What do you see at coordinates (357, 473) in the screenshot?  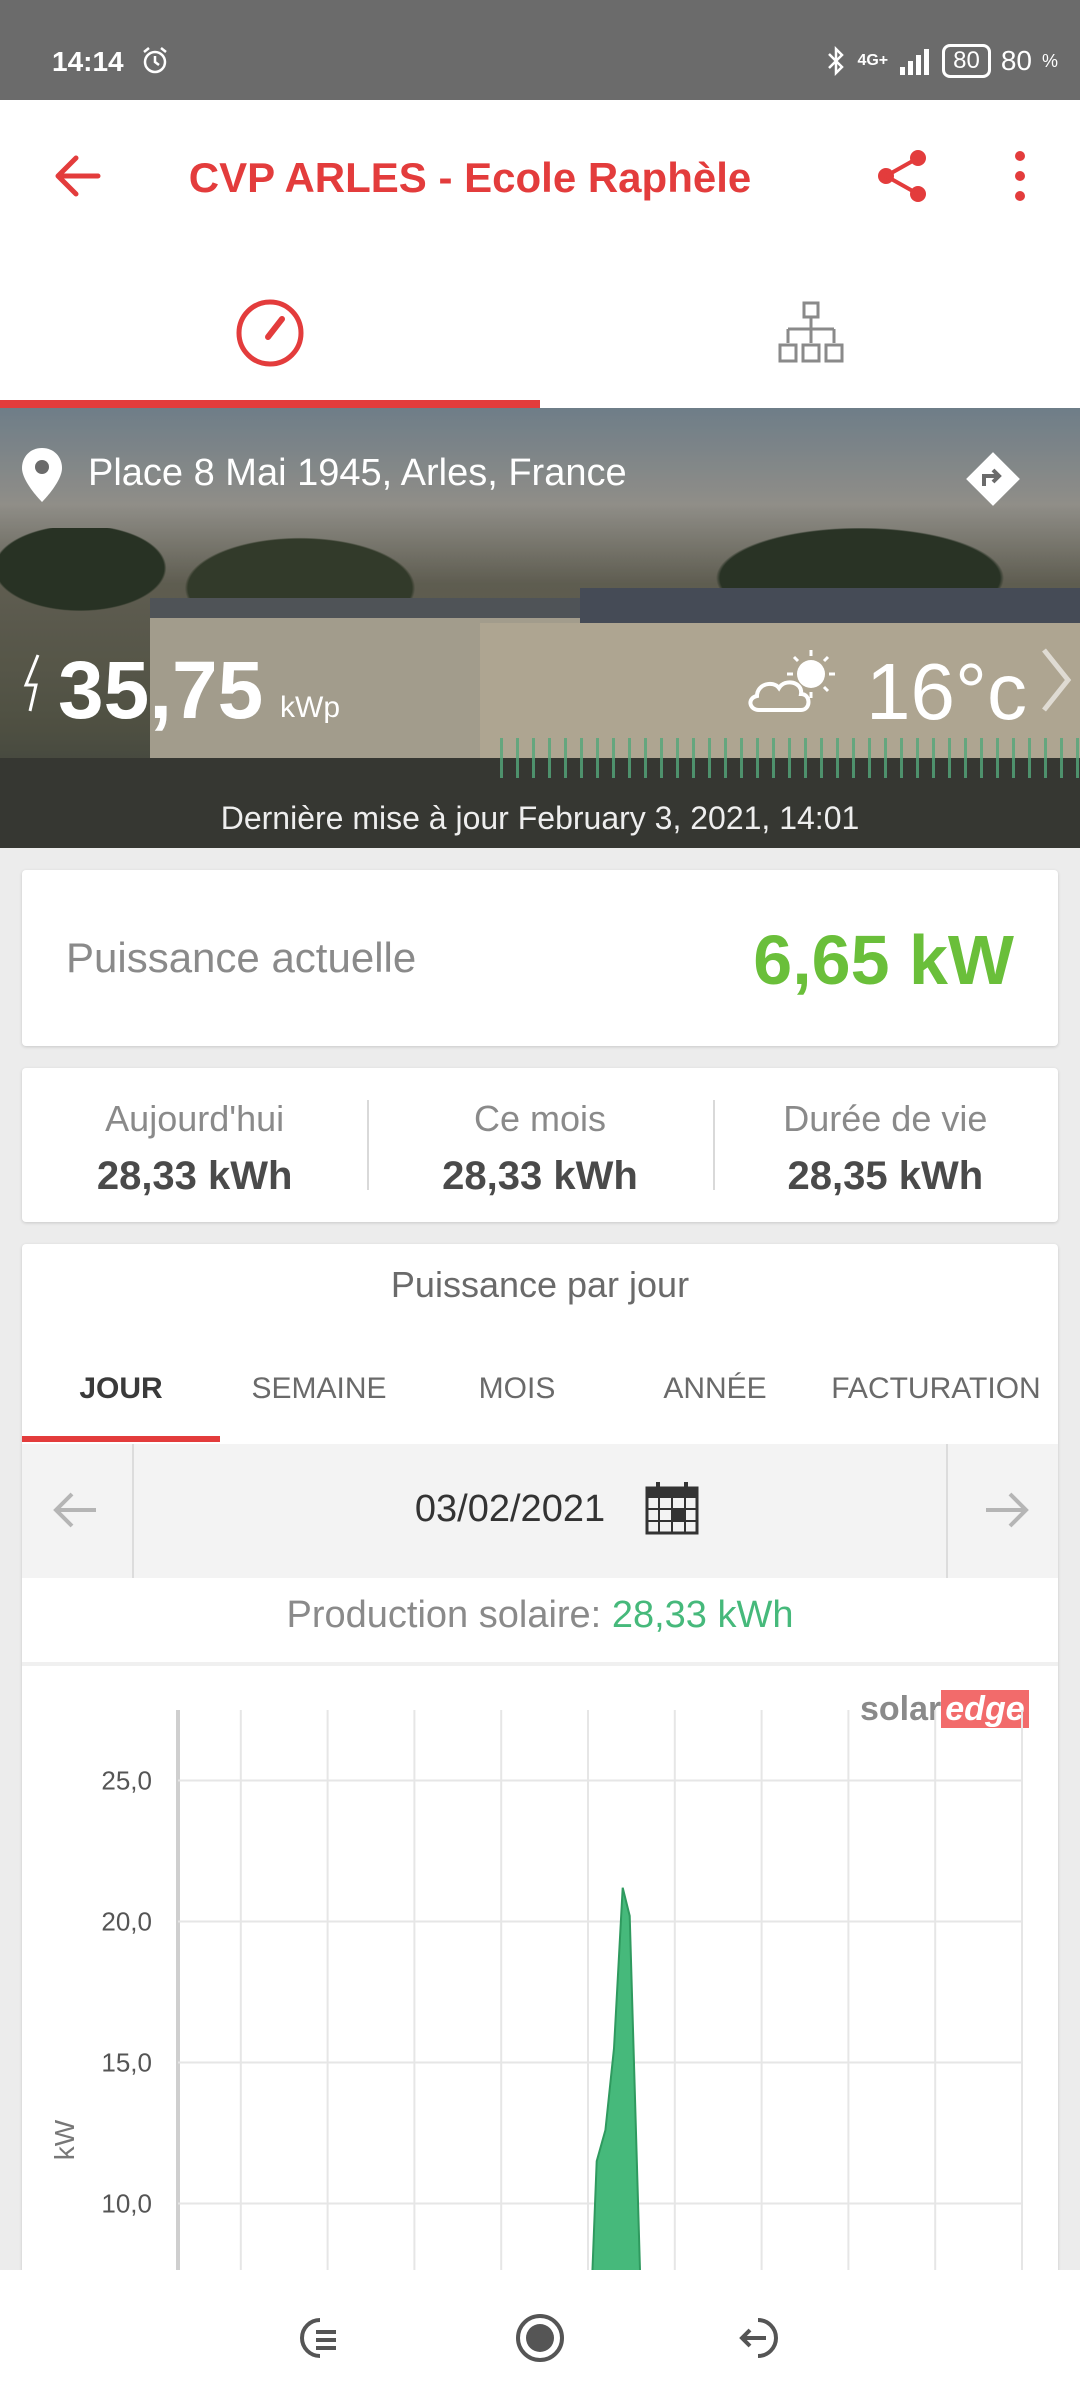 I see `site-location: Place 8 Mai 1945, Arles, France` at bounding box center [357, 473].